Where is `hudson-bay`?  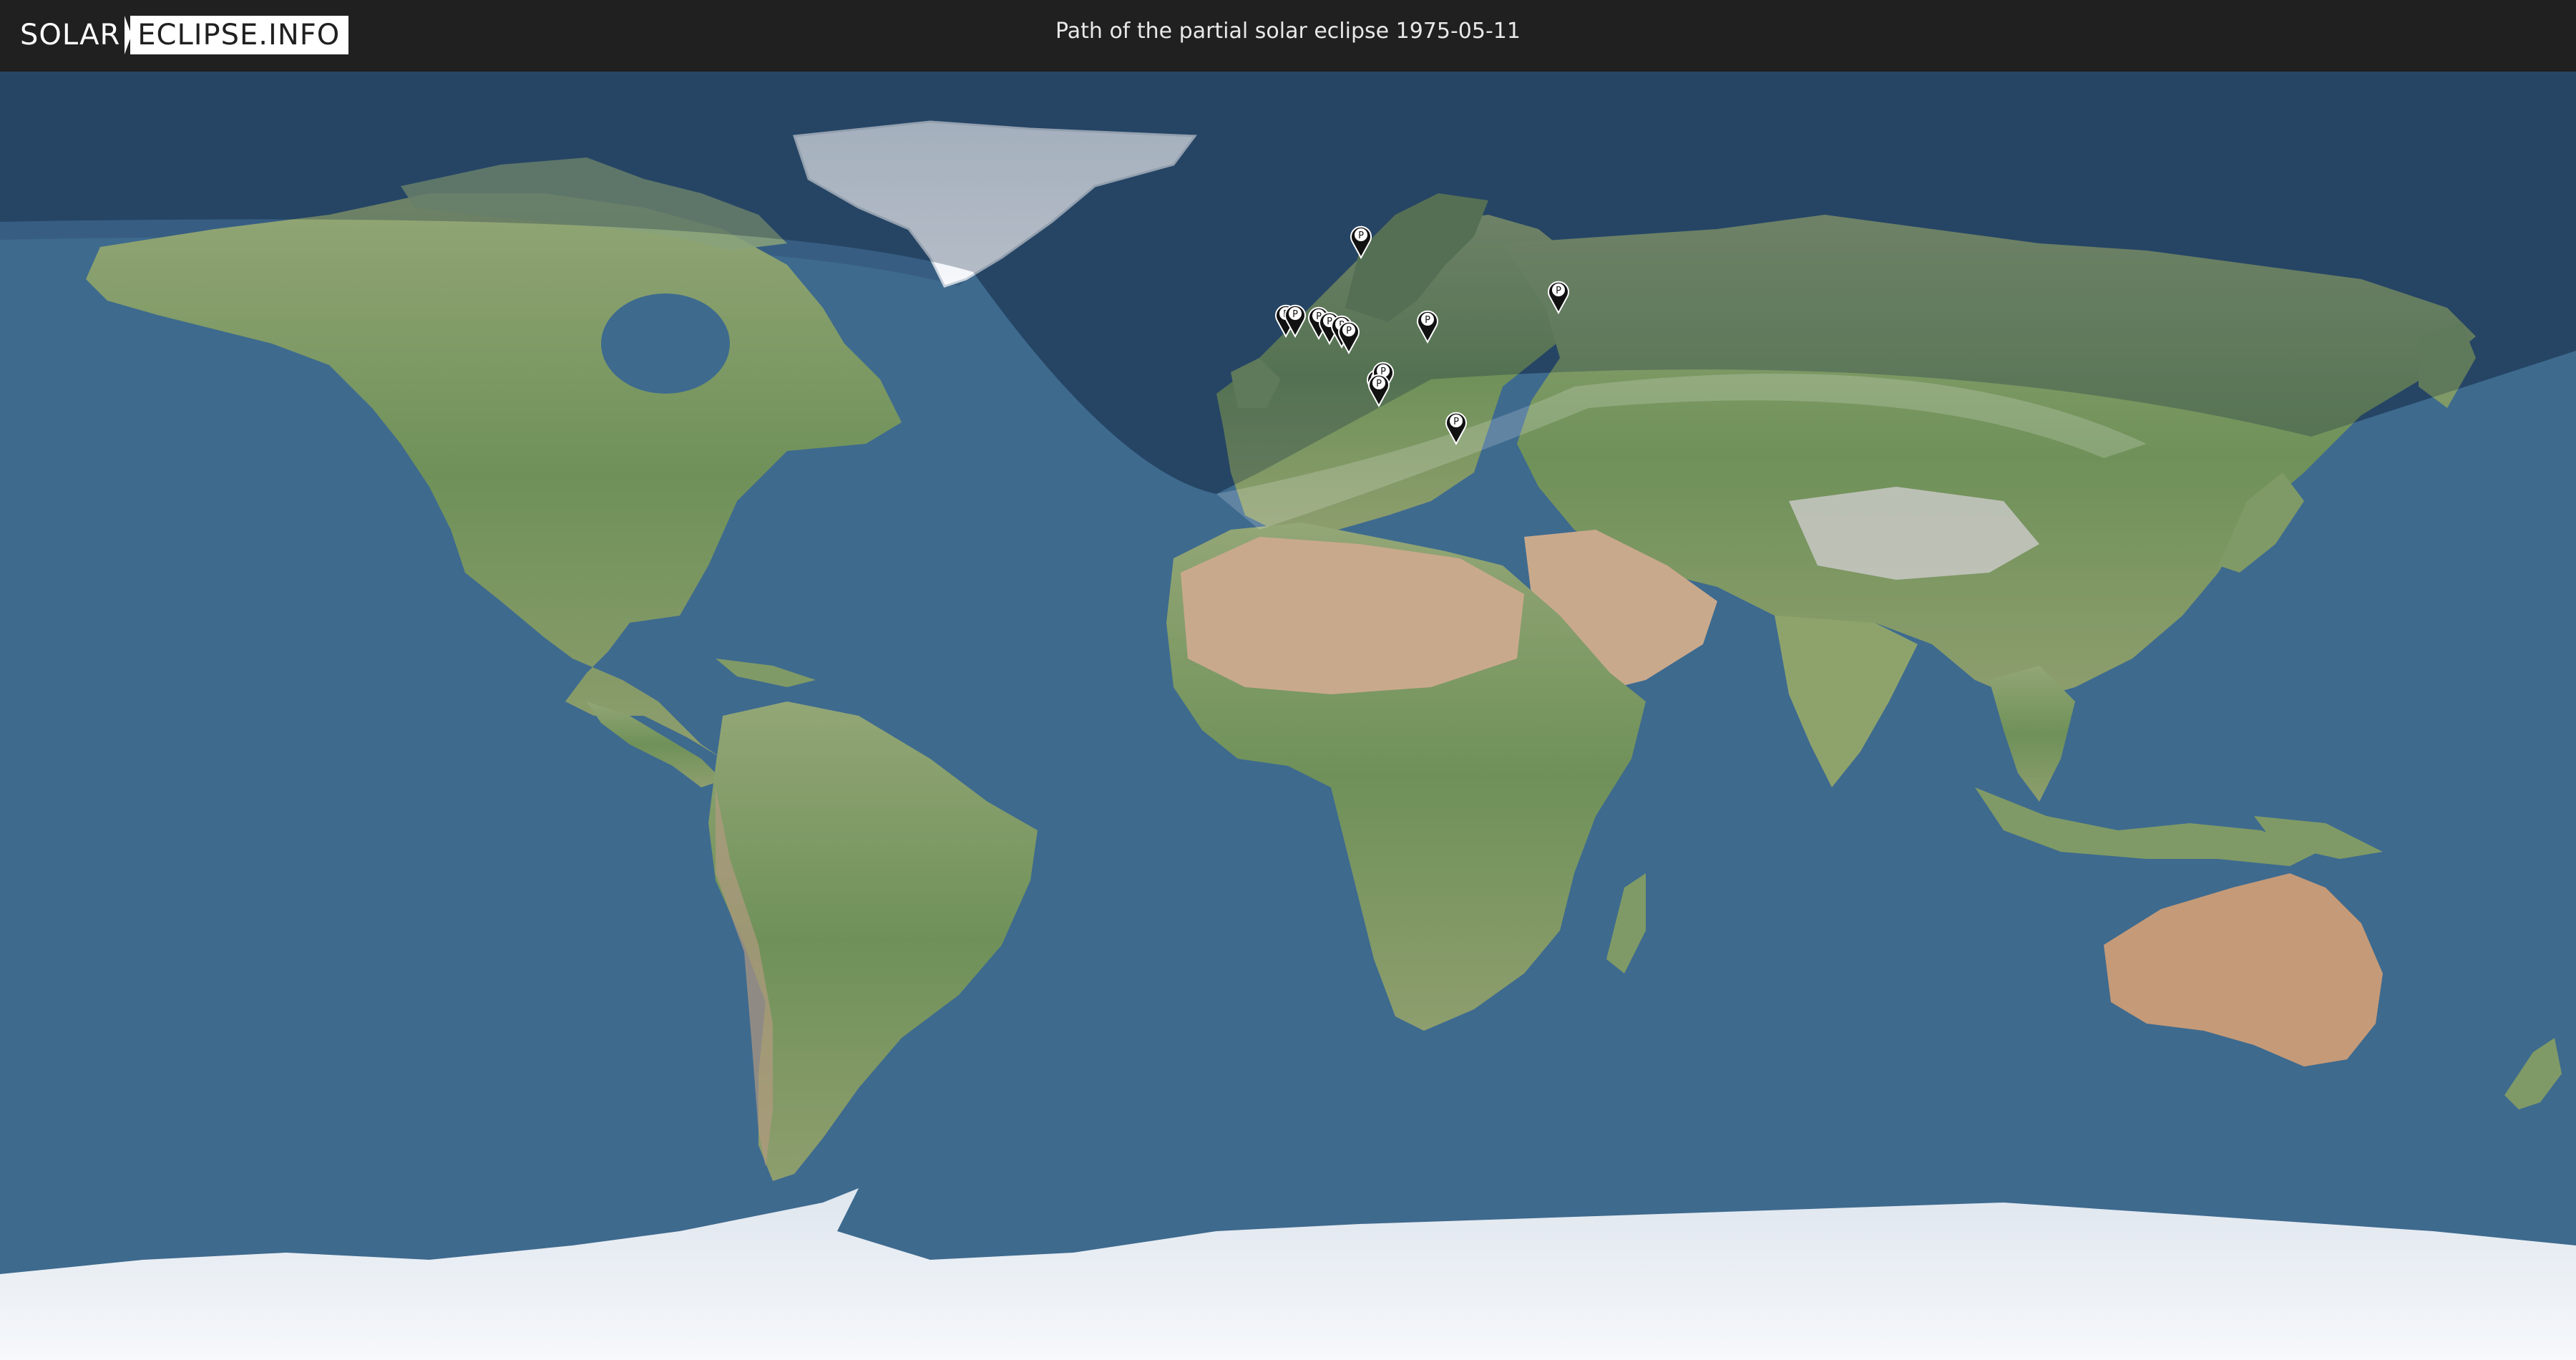
hudson-bay is located at coordinates (665, 343).